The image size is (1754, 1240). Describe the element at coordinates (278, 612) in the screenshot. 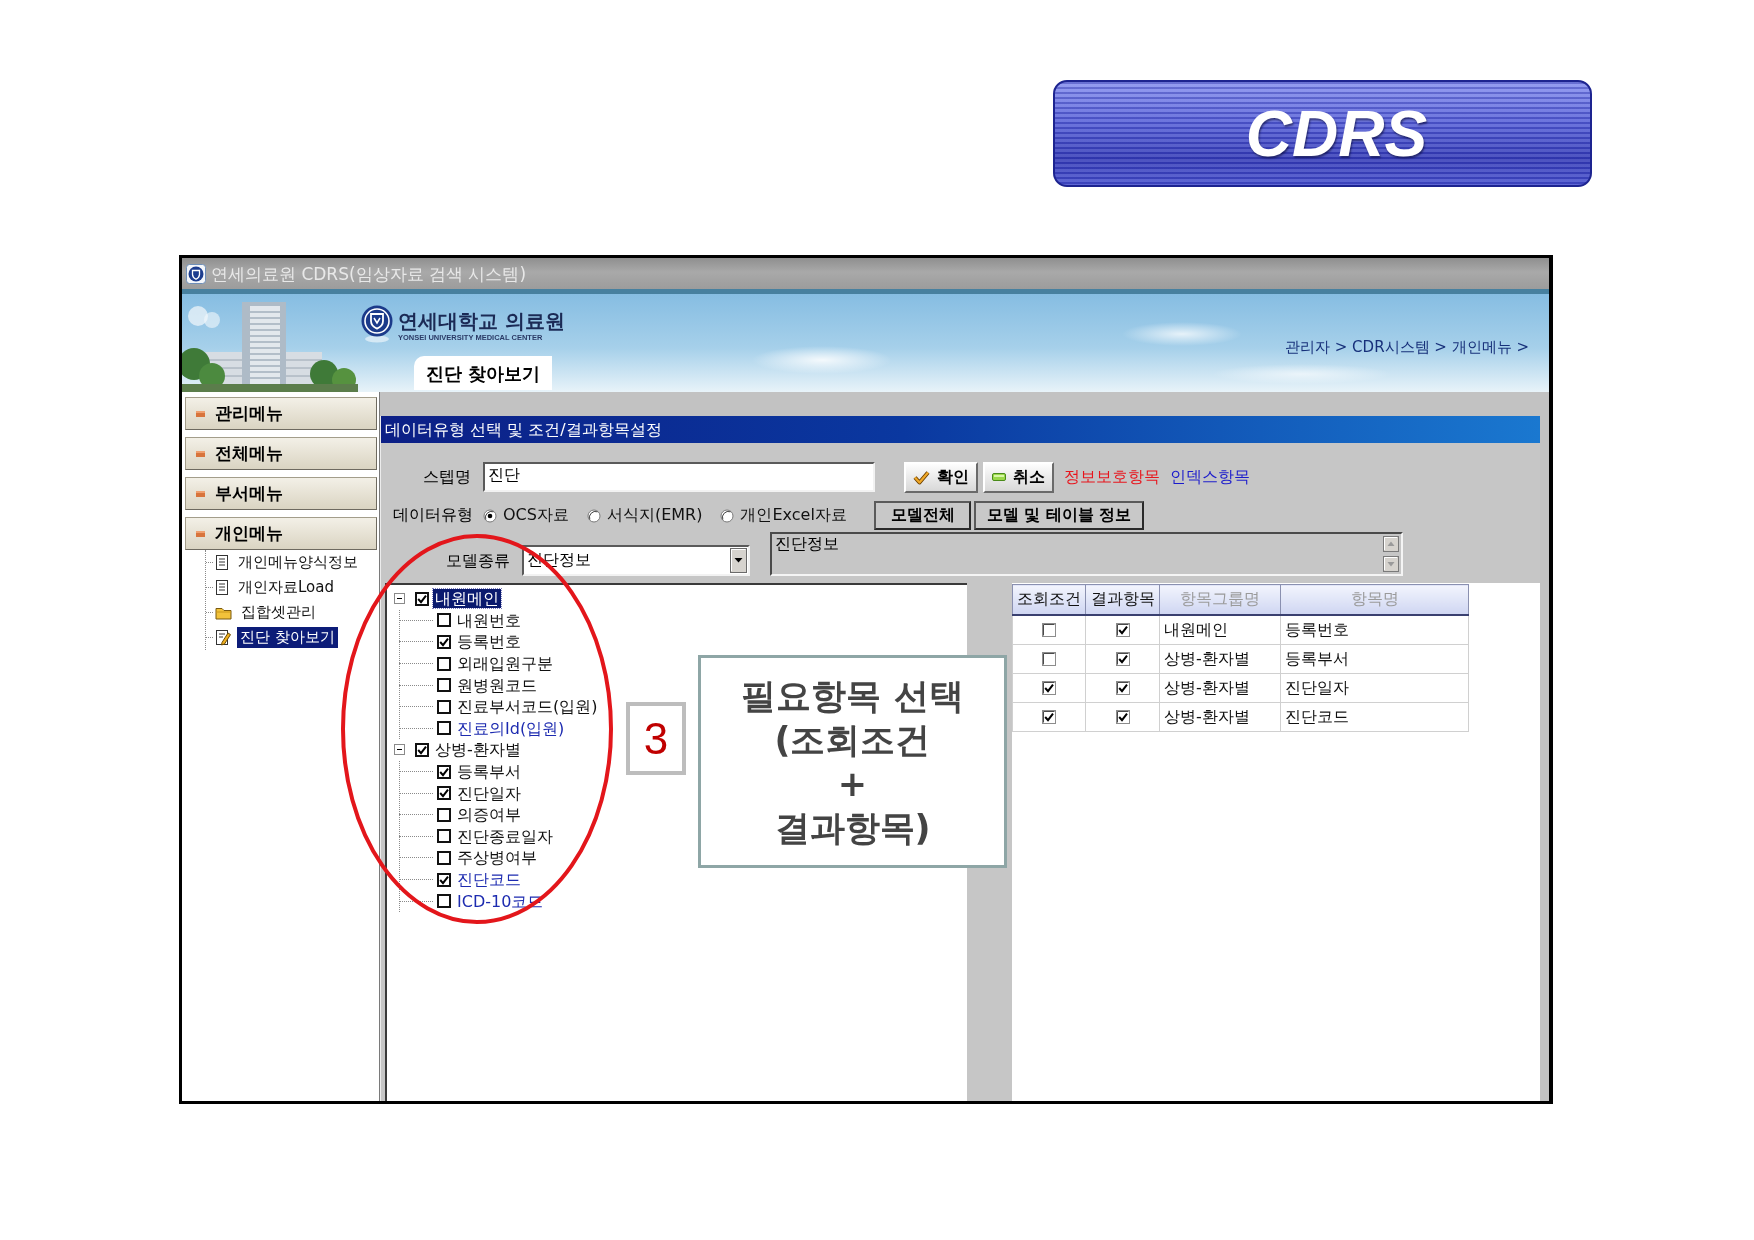

I see `menu-item: 집합셋관리` at that location.